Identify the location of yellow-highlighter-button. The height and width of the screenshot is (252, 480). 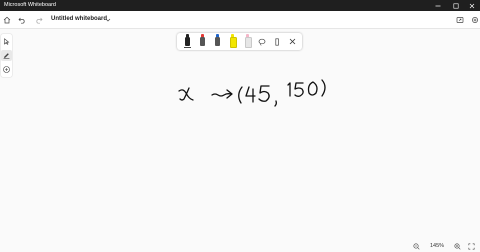
(232, 41).